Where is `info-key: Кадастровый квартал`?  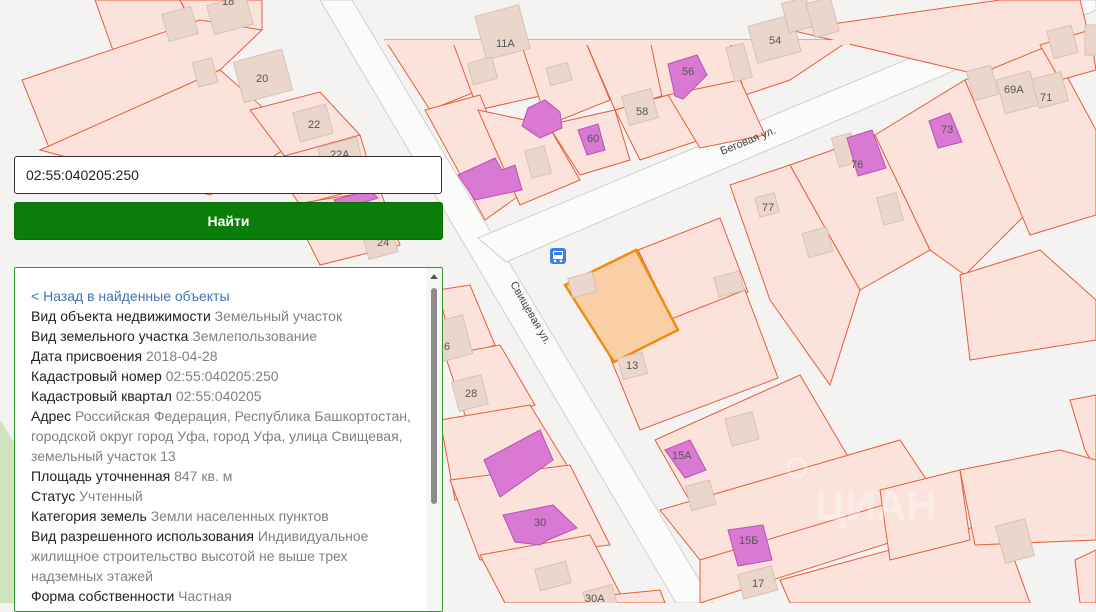
info-key: Кадастровый квартал is located at coordinates (101, 396).